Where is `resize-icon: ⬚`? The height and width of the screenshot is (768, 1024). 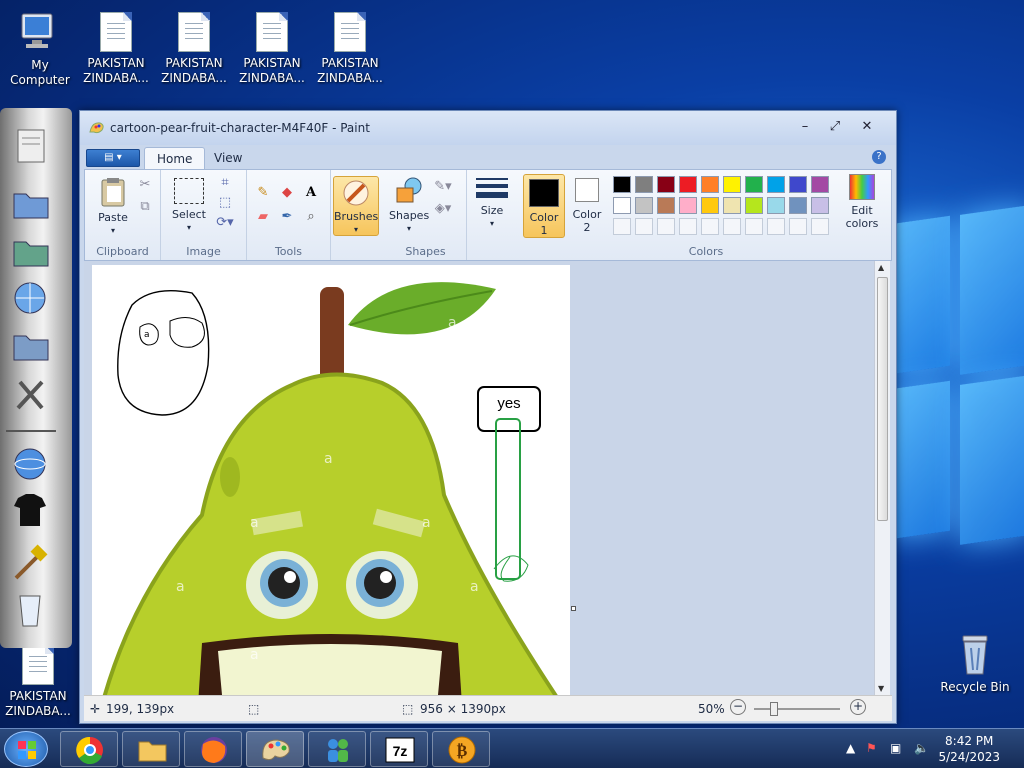 resize-icon: ⬚ is located at coordinates (225, 203).